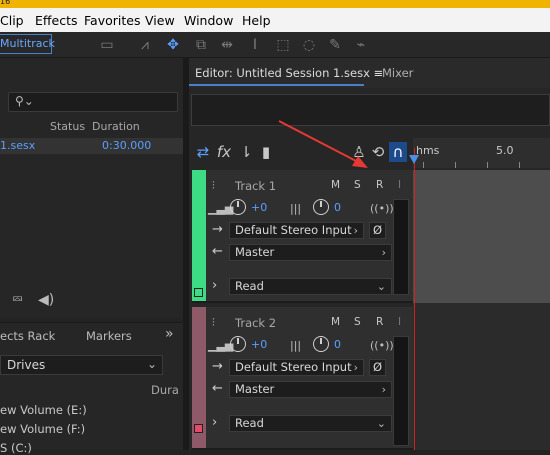 This screenshot has height=455, width=550. What do you see at coordinates (5, 3) in the screenshot?
I see `app-title: 16` at bounding box center [5, 3].